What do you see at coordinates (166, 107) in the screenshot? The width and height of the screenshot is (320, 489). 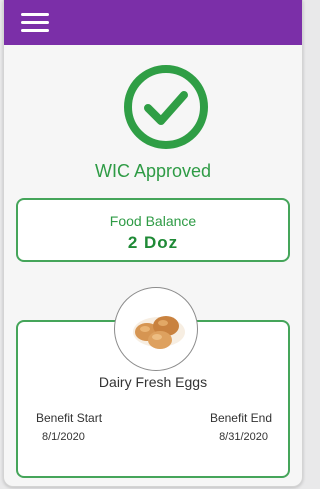 I see `check-circle-icon` at bounding box center [166, 107].